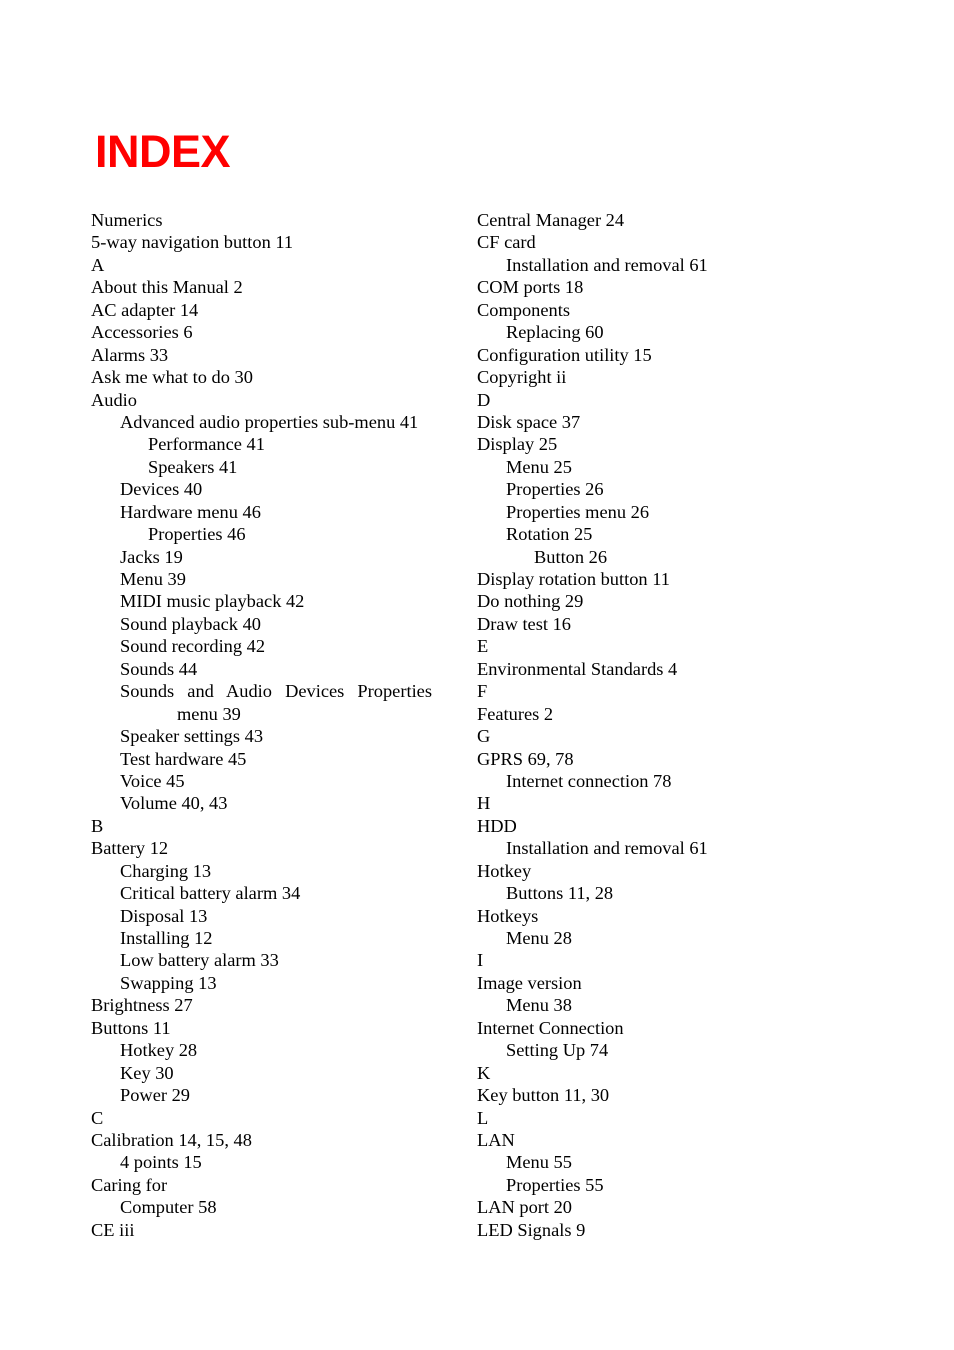 The height and width of the screenshot is (1350, 954). Describe the element at coordinates (167, 287) in the screenshot. I see `index-entry: About this Manual 2` at that location.